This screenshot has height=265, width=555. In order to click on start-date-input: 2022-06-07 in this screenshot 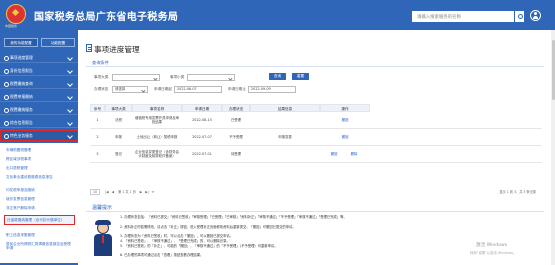, I will do `click(198, 89)`.